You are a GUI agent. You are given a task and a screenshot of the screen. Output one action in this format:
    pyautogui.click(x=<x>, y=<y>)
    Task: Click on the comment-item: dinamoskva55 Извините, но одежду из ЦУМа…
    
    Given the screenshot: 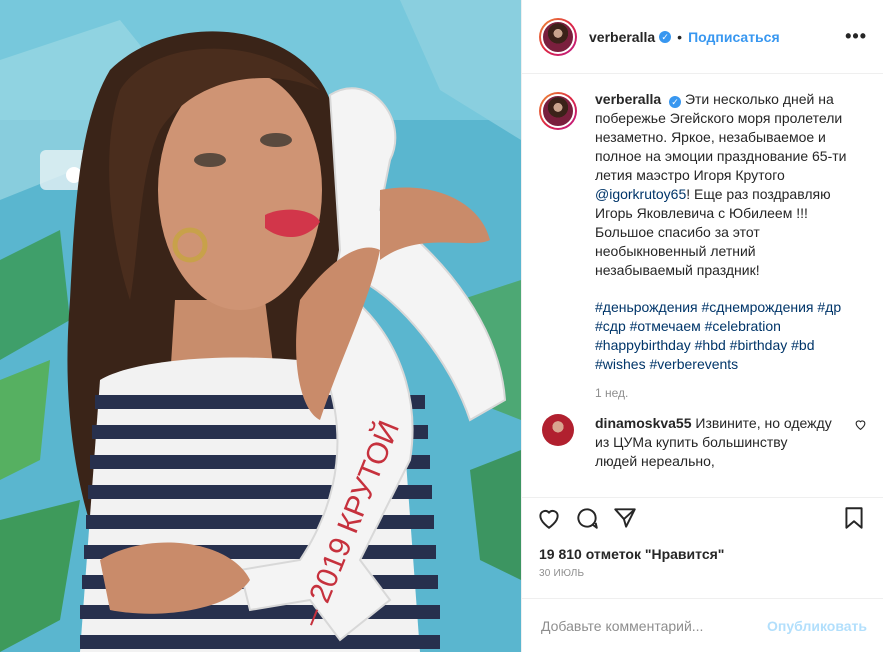 What is the action you would take?
    pyautogui.click(x=703, y=442)
    